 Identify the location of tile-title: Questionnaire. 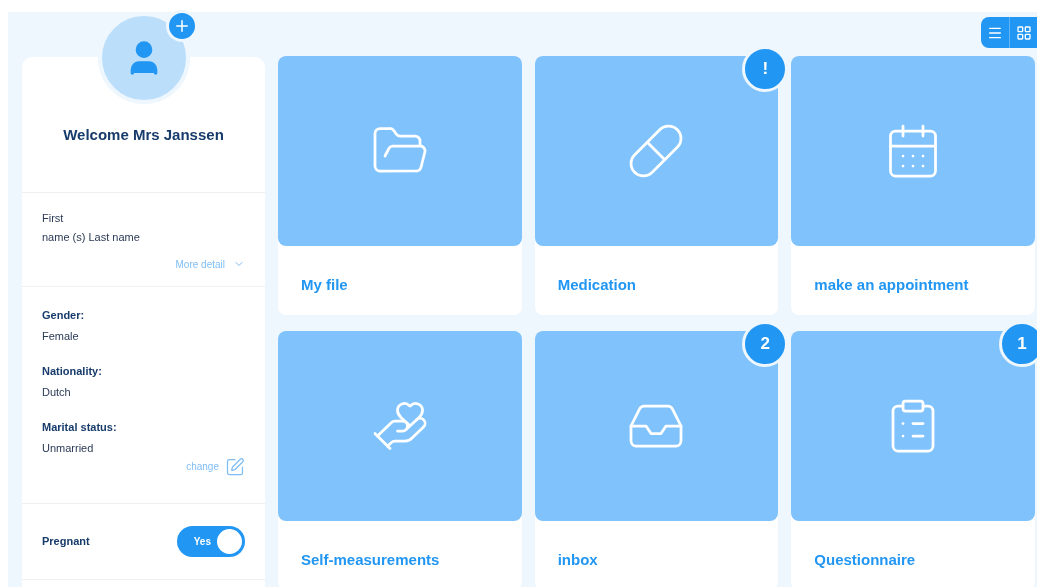
(865, 560).